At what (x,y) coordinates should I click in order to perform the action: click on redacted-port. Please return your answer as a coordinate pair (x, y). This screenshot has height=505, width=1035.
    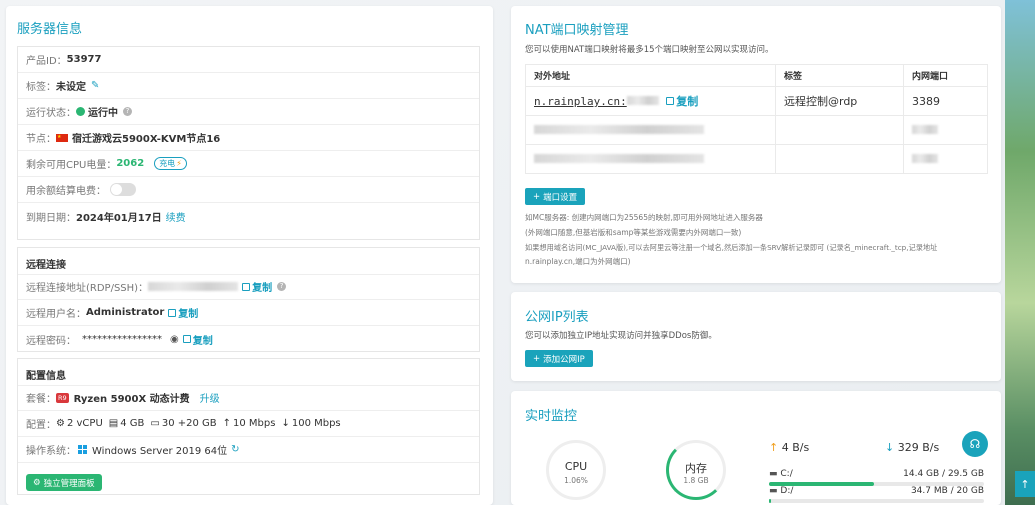
    Looking at the image, I should click on (925, 129).